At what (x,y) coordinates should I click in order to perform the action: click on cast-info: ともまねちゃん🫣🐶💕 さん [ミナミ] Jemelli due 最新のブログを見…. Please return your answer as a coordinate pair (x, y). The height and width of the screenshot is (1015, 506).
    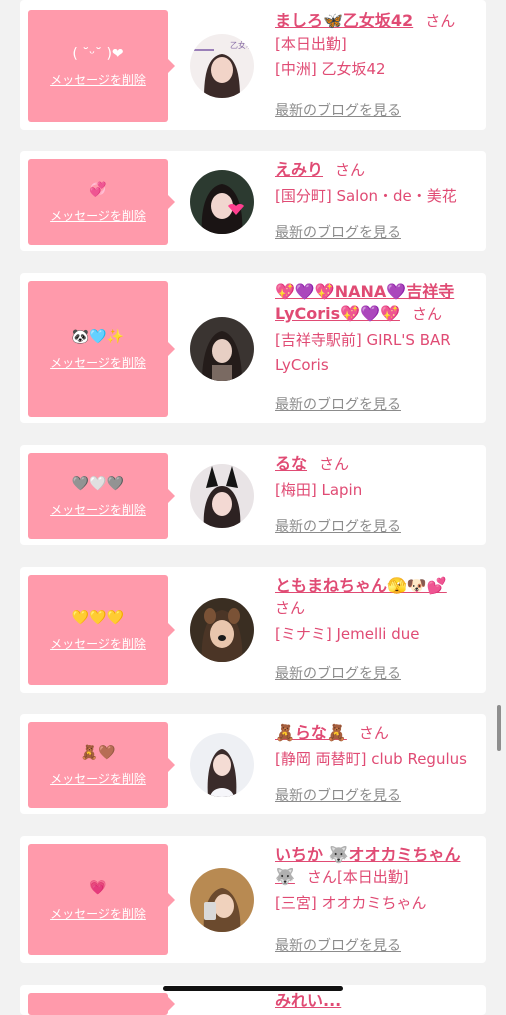
    Looking at the image, I should click on (377, 630).